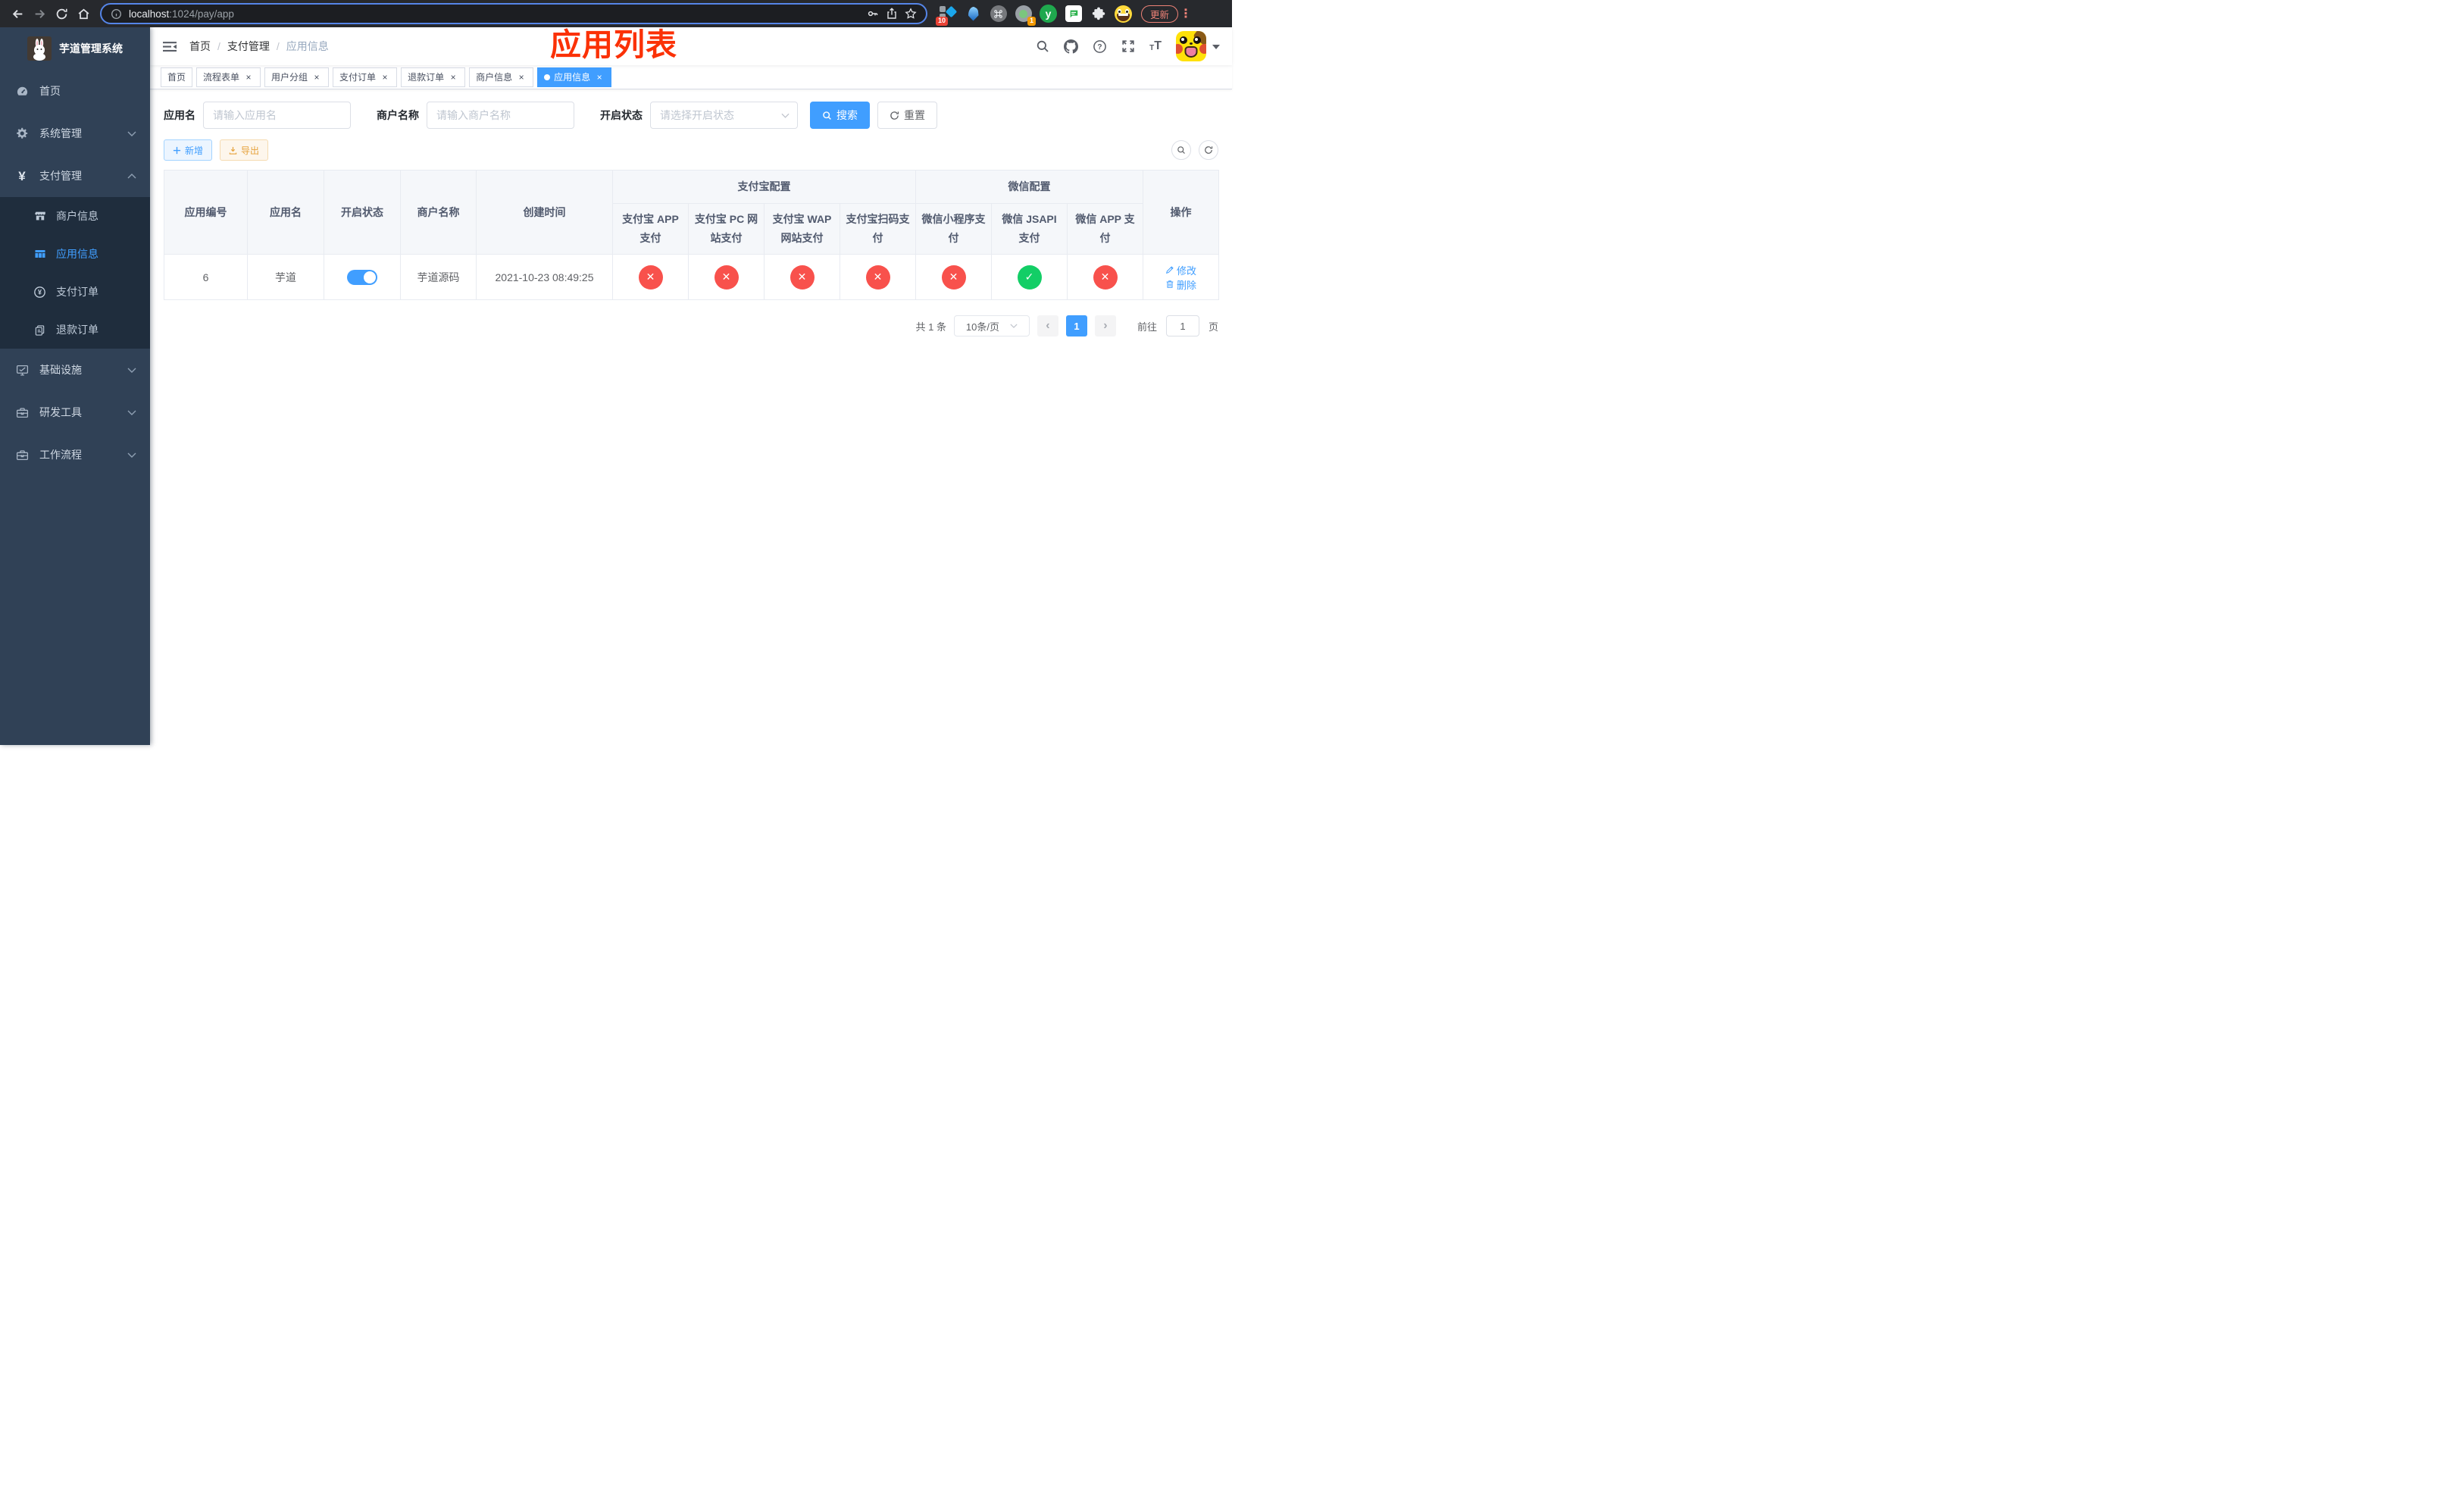 Image resolution: width=2464 pixels, height=1490 pixels. Describe the element at coordinates (942, 21) in the screenshot. I see `extension-badge: 10` at that location.